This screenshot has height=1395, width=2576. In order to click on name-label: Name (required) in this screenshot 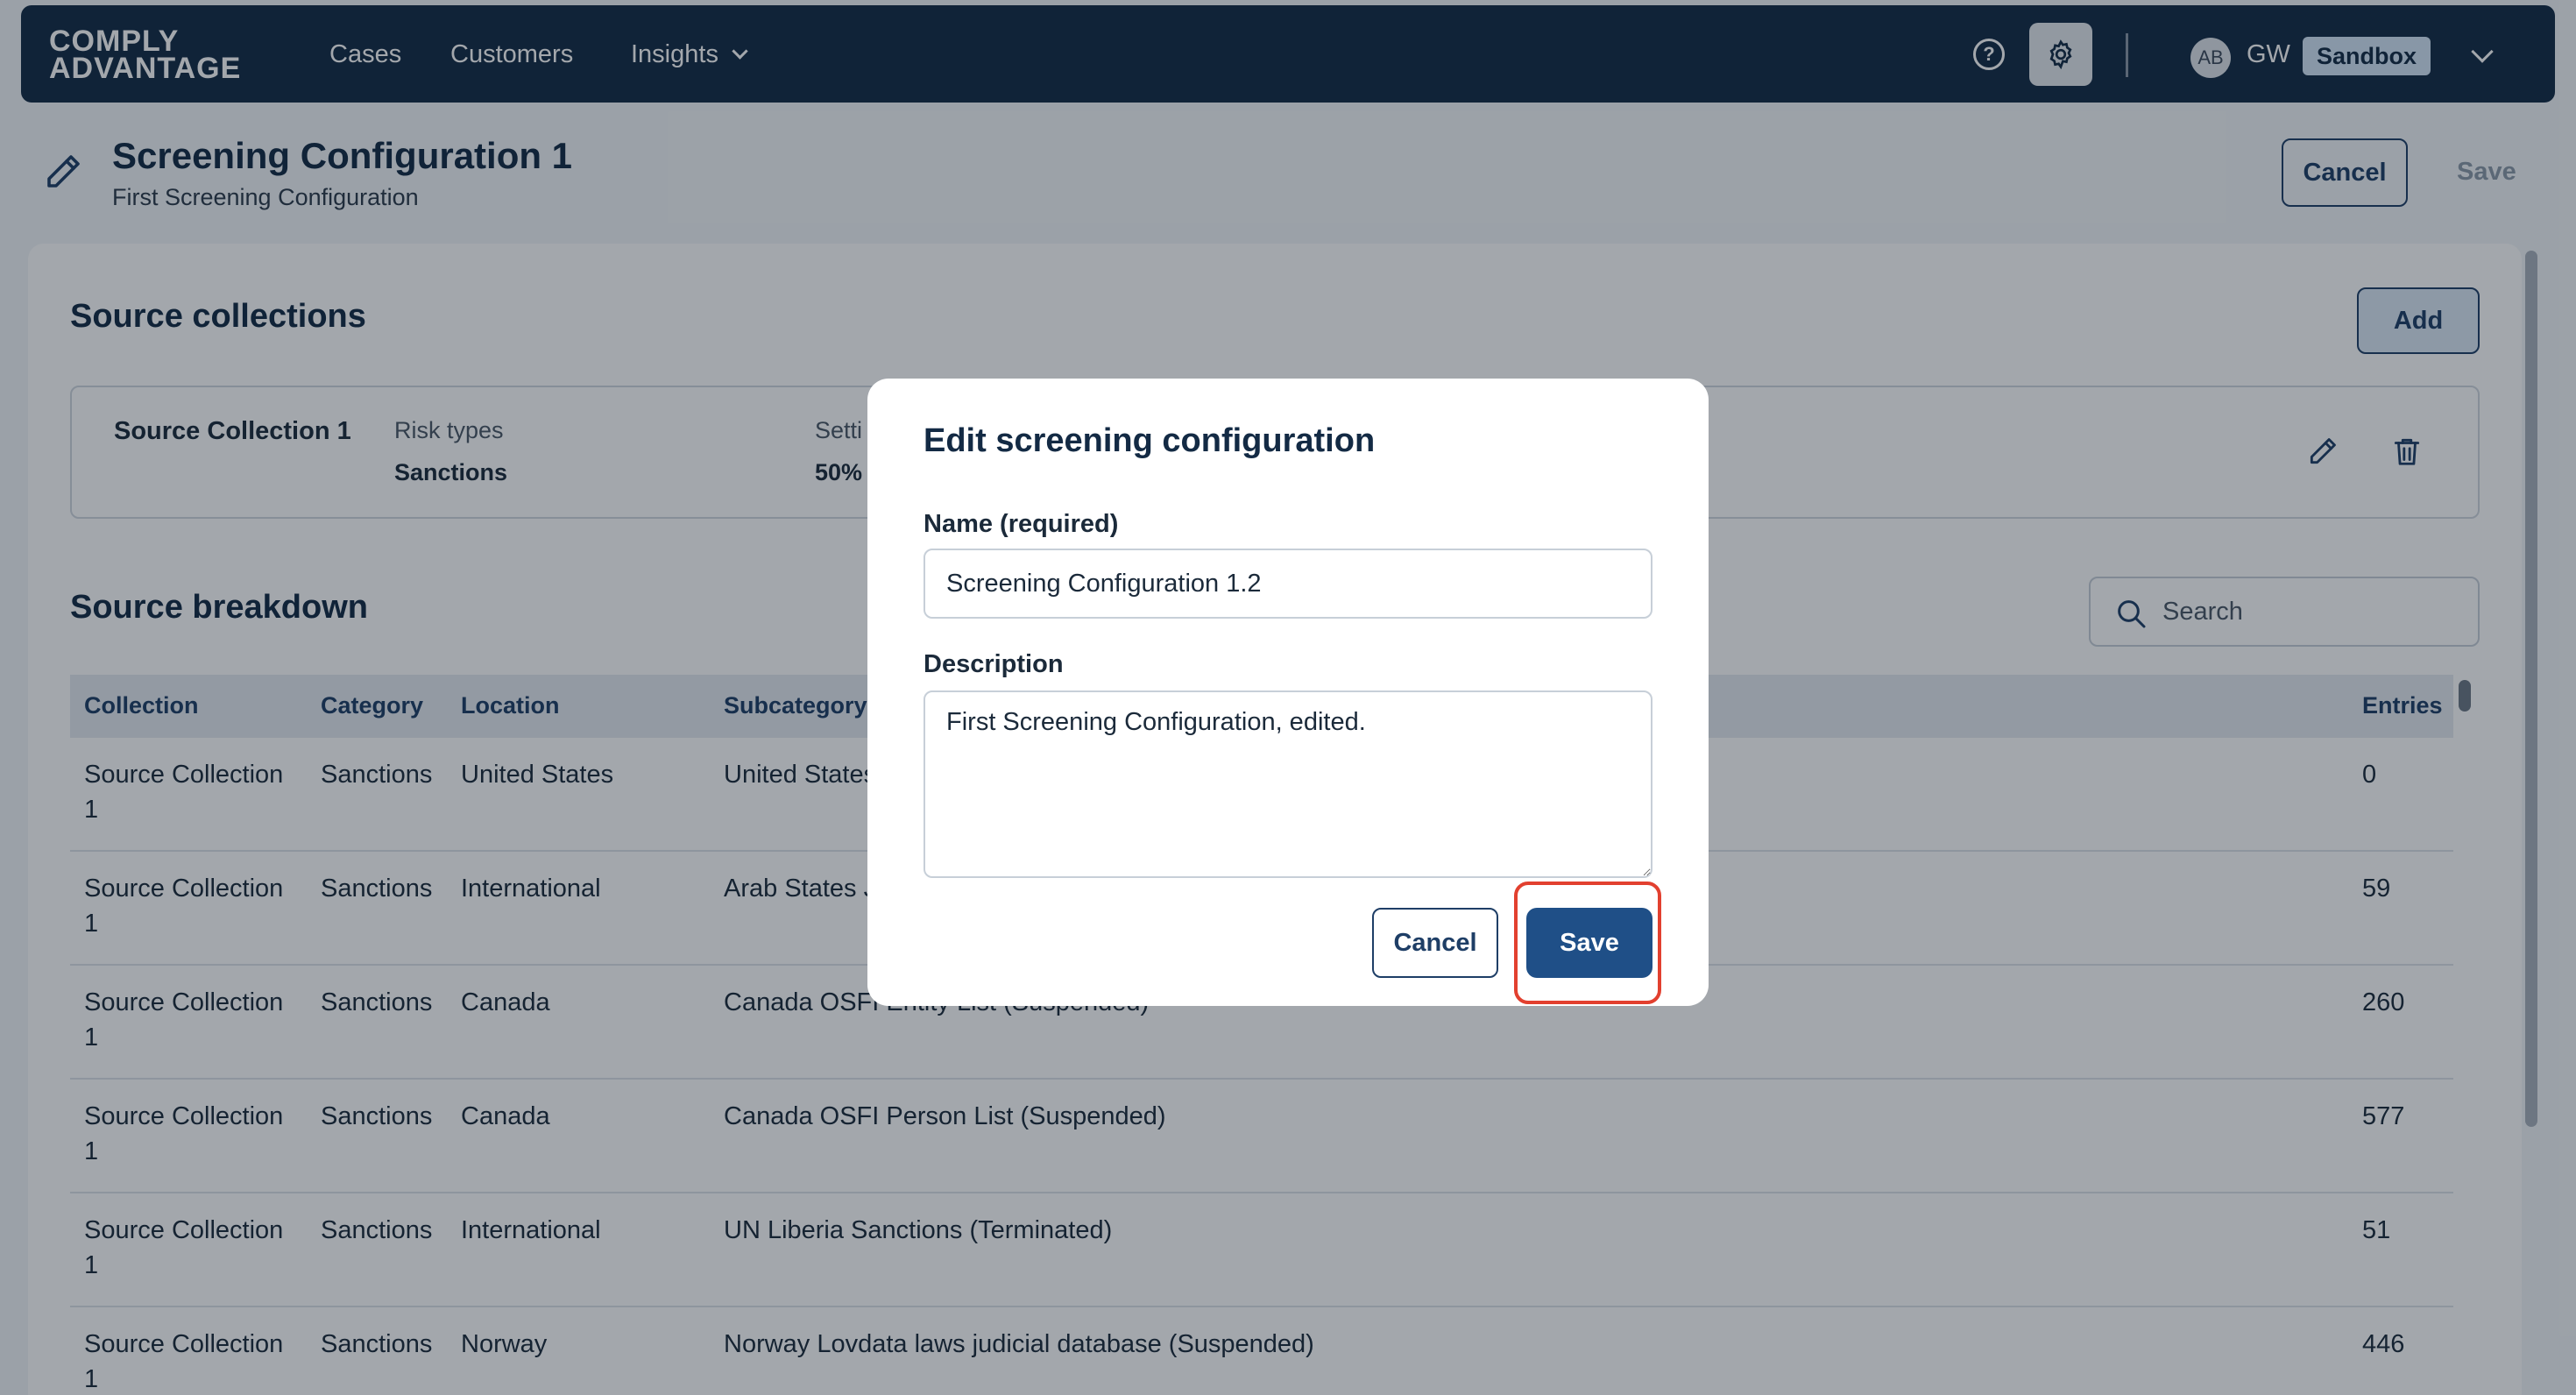, I will do `click(1021, 524)`.